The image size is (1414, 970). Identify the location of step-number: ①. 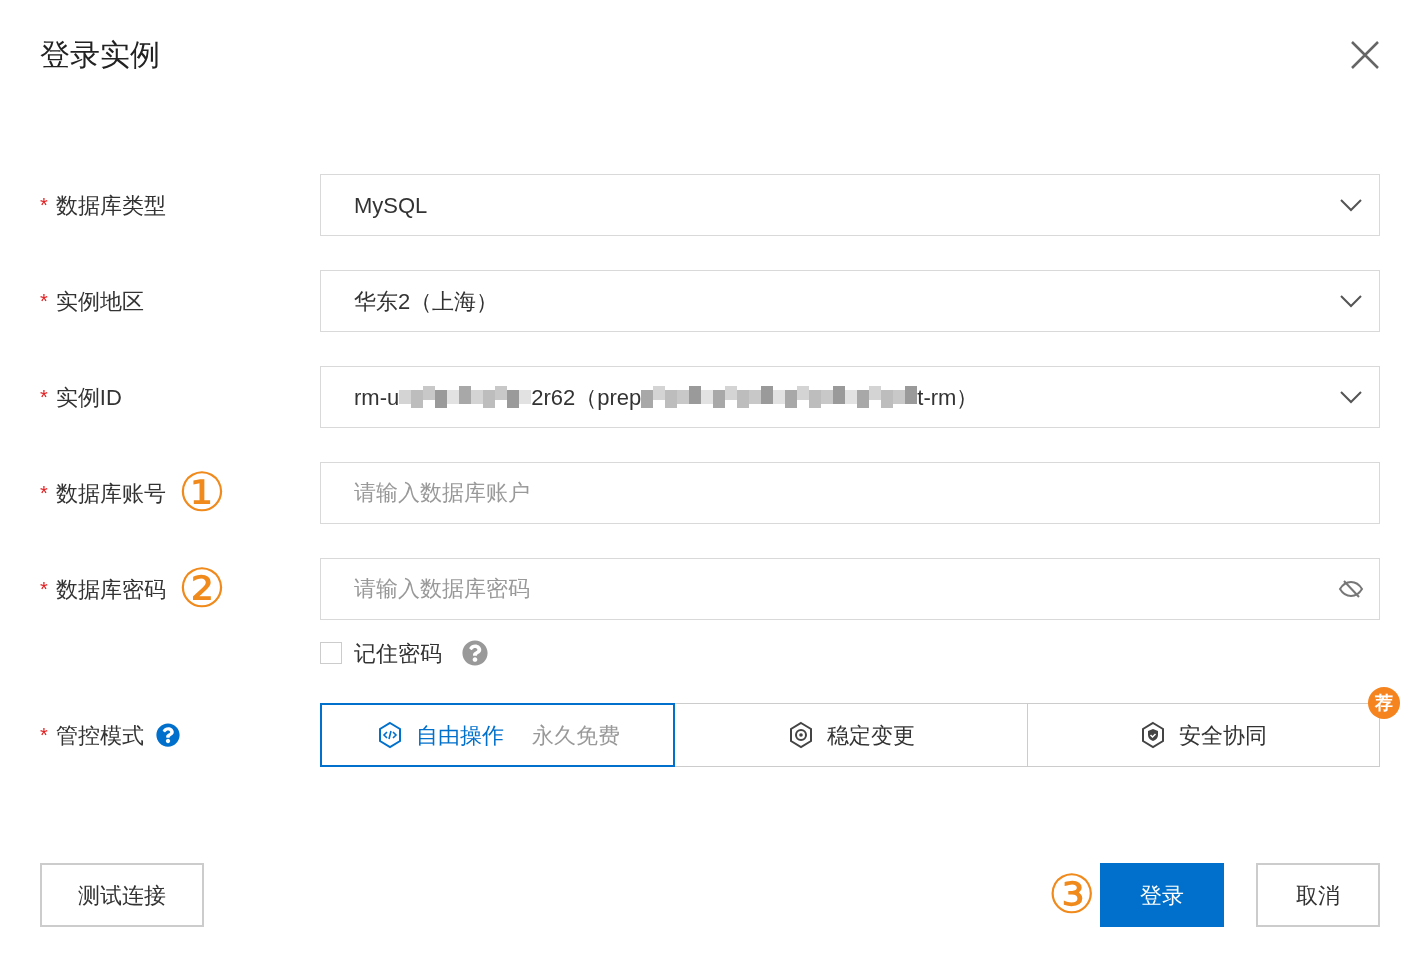
(202, 493).